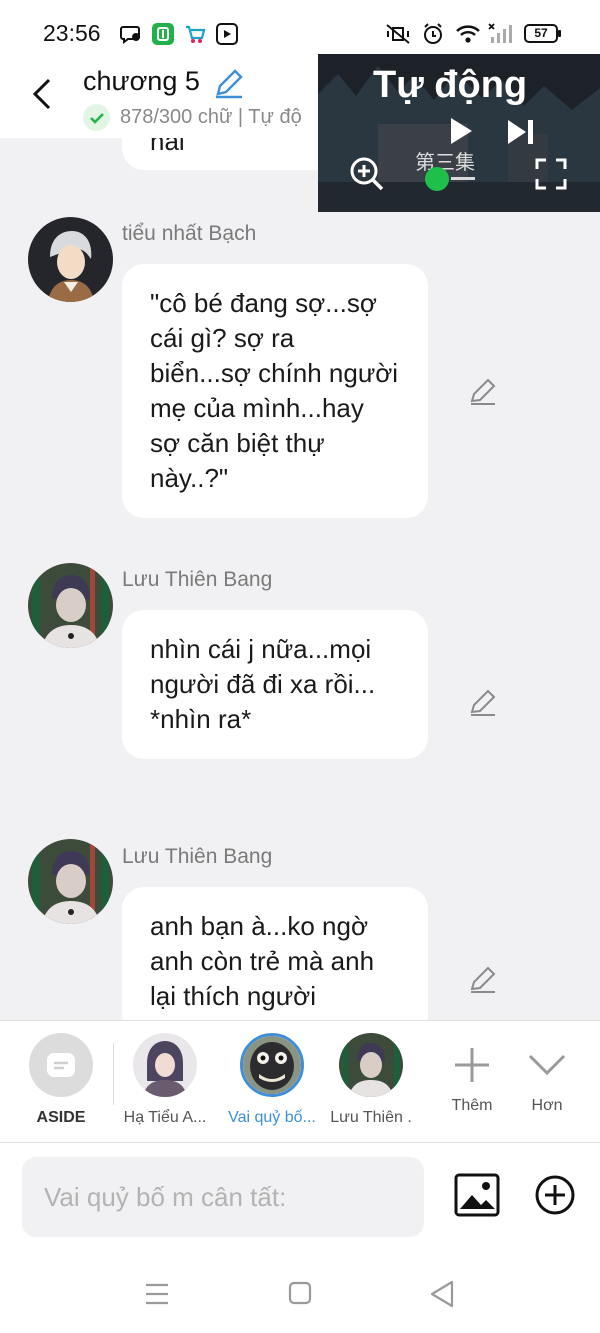  I want to click on signal-icon, so click(502, 34).